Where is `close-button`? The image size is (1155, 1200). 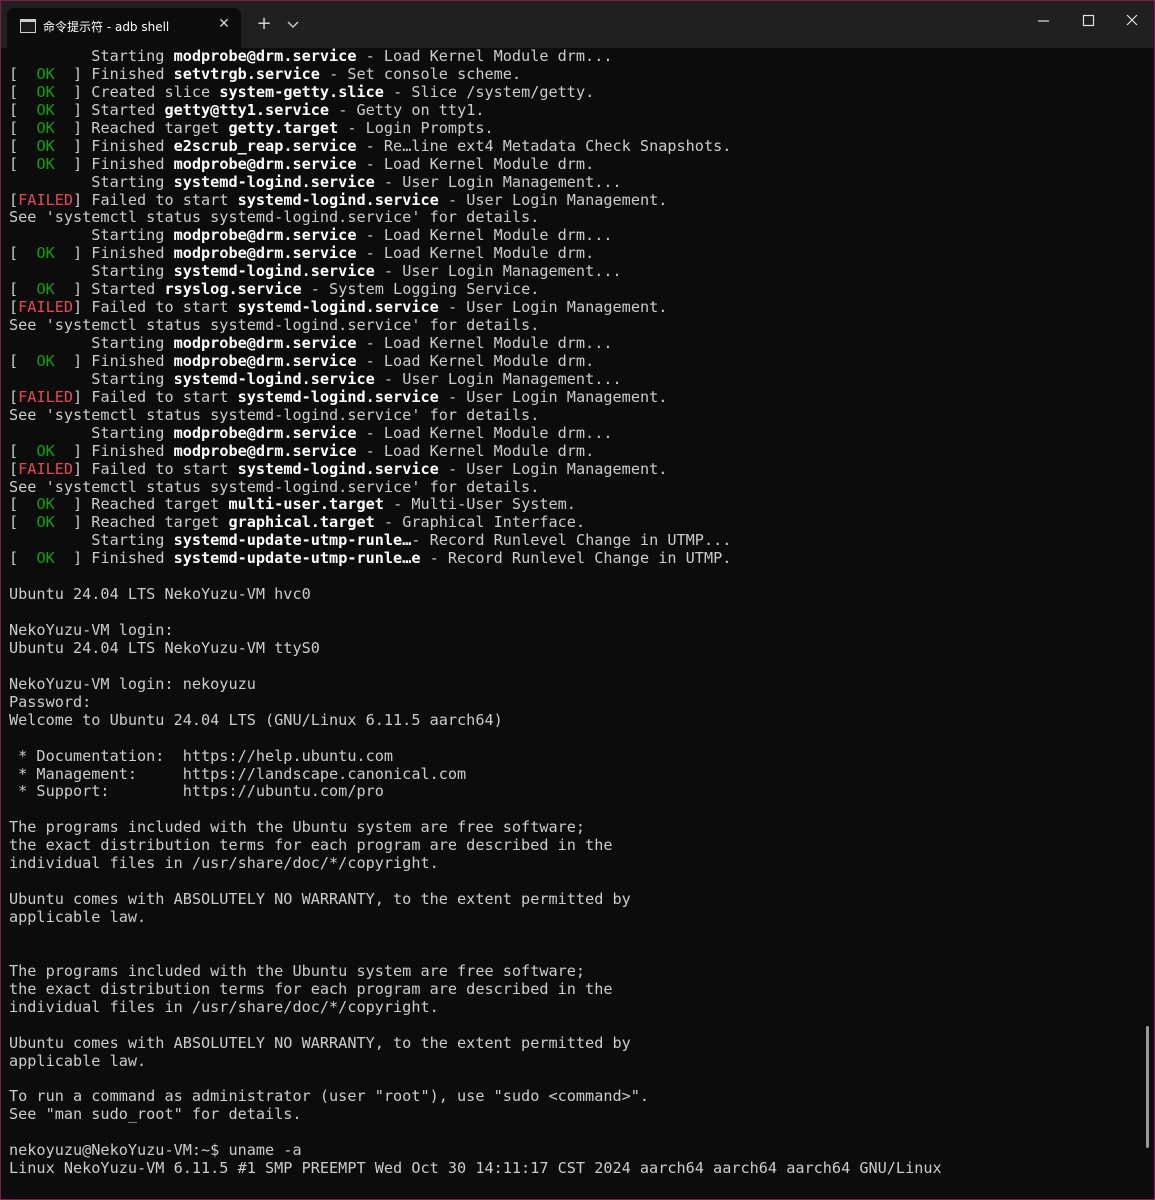
close-button is located at coordinates (1131, 21).